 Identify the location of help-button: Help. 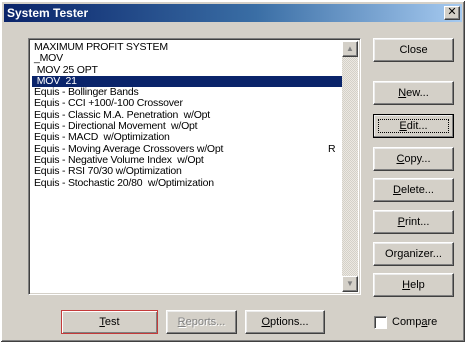
(413, 285).